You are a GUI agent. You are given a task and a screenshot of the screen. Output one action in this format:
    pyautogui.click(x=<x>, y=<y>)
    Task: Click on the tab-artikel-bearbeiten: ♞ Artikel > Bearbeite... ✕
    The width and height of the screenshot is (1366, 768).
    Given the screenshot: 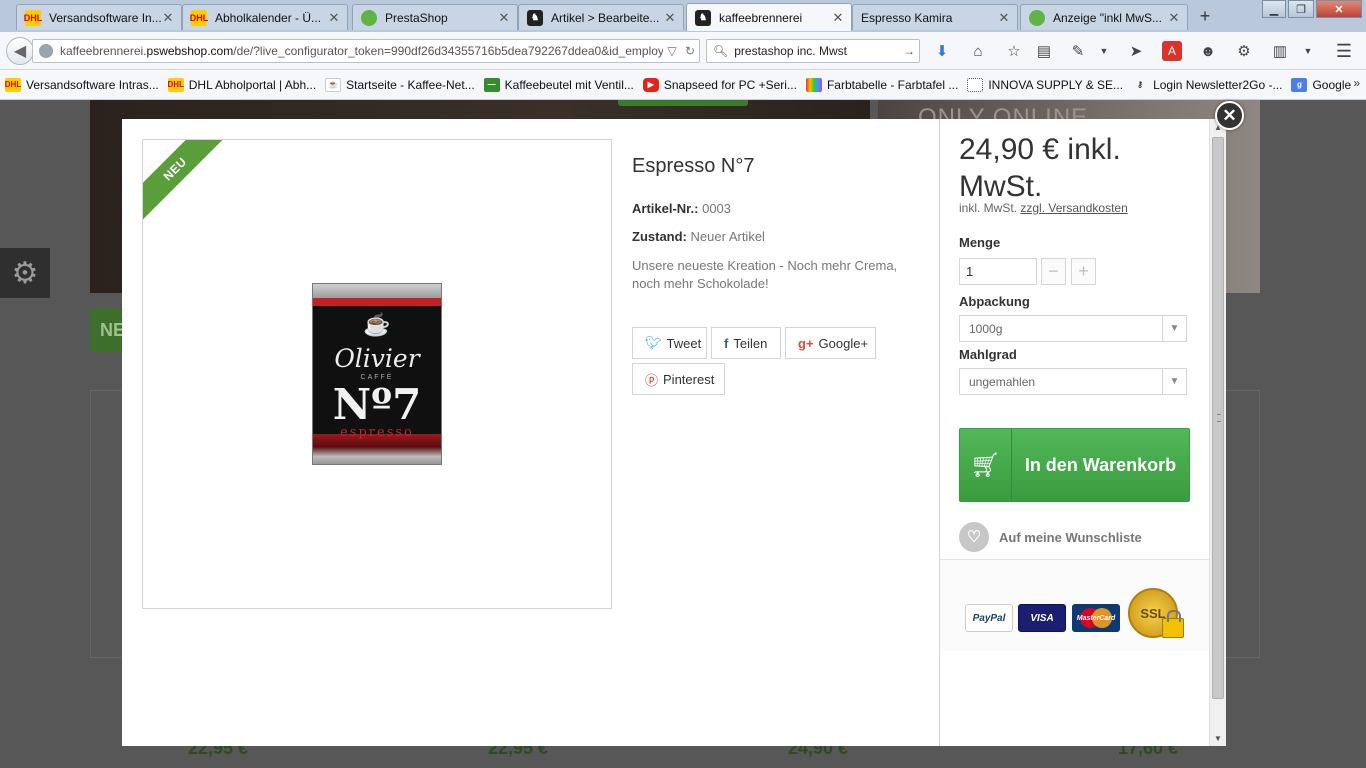 What is the action you would take?
    pyautogui.click(x=601, y=17)
    